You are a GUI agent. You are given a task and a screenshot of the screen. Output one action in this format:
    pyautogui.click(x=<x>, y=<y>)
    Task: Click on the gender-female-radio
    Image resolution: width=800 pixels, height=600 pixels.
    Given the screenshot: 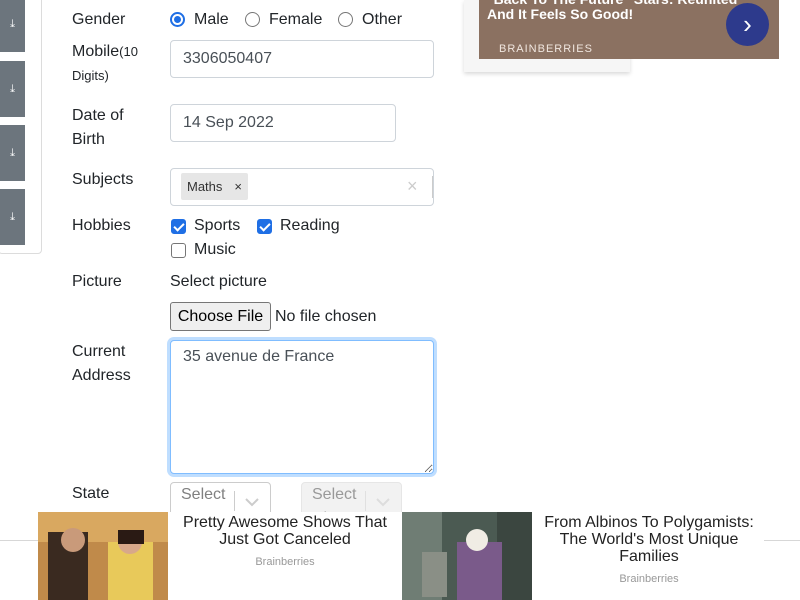 What is the action you would take?
    pyautogui.click(x=252, y=19)
    